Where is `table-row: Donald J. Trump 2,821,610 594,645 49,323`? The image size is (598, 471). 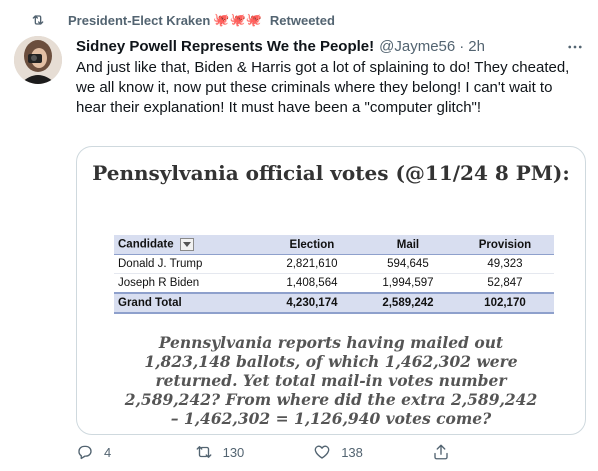 table-row: Donald J. Trump 2,821,610 594,645 49,323 is located at coordinates (334, 264).